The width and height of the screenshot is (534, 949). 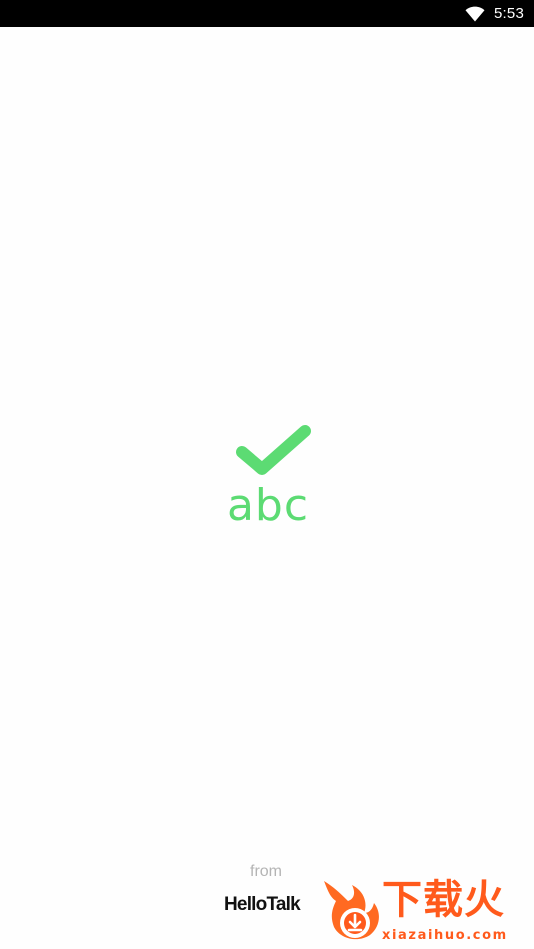 I want to click on checkmark-icon, so click(x=273, y=450).